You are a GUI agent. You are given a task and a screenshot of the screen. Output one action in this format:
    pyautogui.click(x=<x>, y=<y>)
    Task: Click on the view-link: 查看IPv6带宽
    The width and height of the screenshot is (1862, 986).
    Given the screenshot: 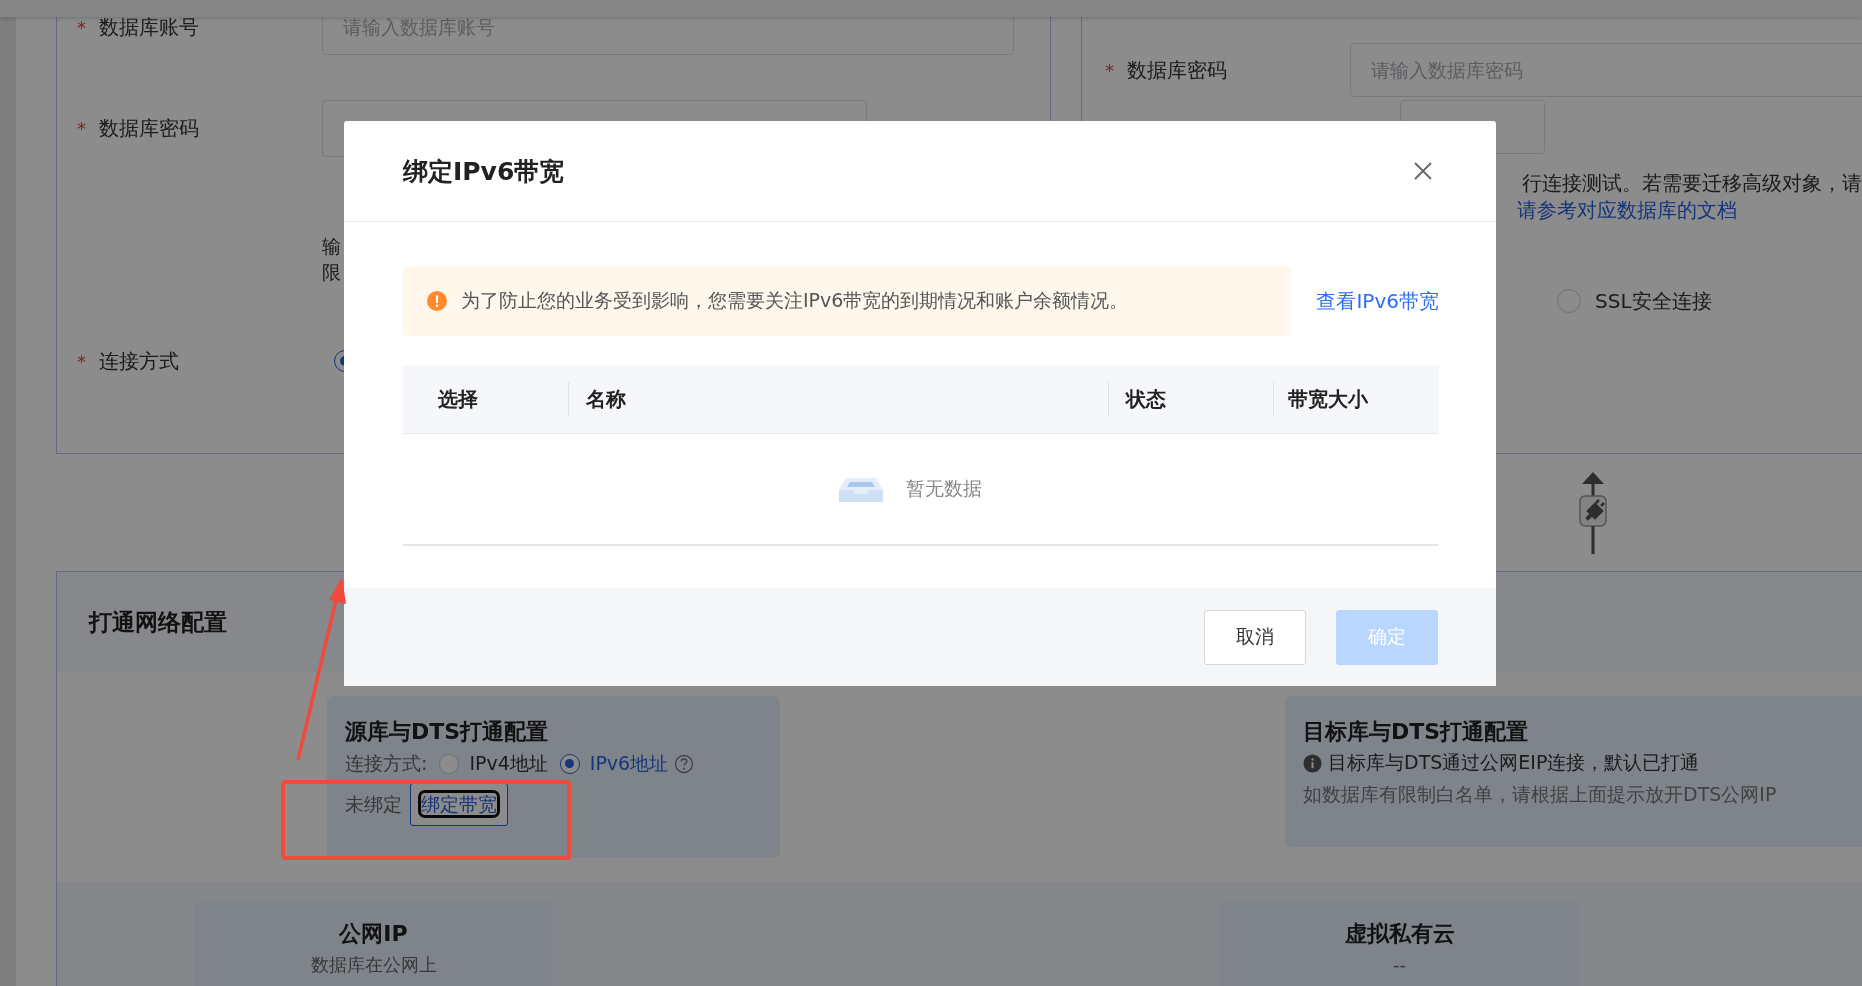 What is the action you would take?
    pyautogui.click(x=1377, y=301)
    